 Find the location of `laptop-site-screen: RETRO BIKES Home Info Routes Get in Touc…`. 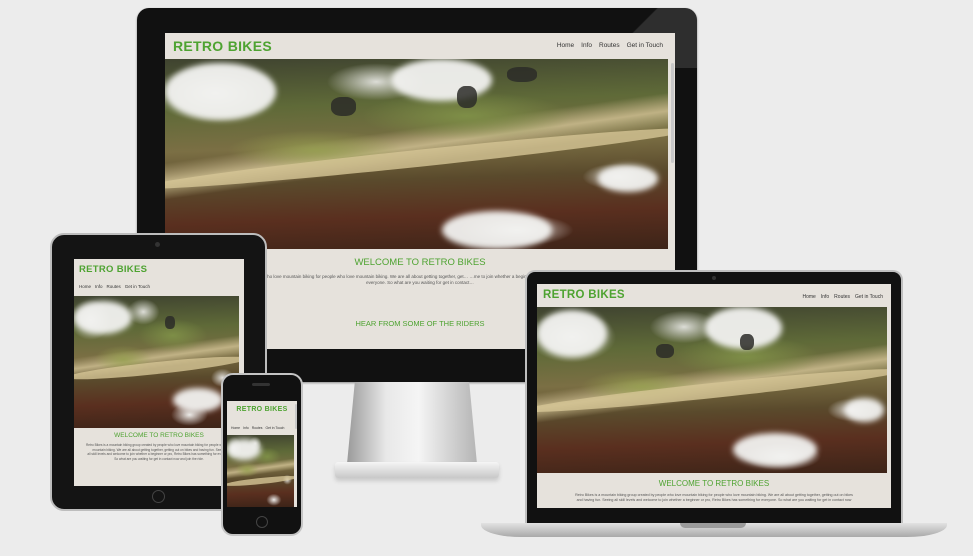

laptop-site-screen: RETRO BIKES Home Info Routes Get in Touc… is located at coordinates (714, 396).